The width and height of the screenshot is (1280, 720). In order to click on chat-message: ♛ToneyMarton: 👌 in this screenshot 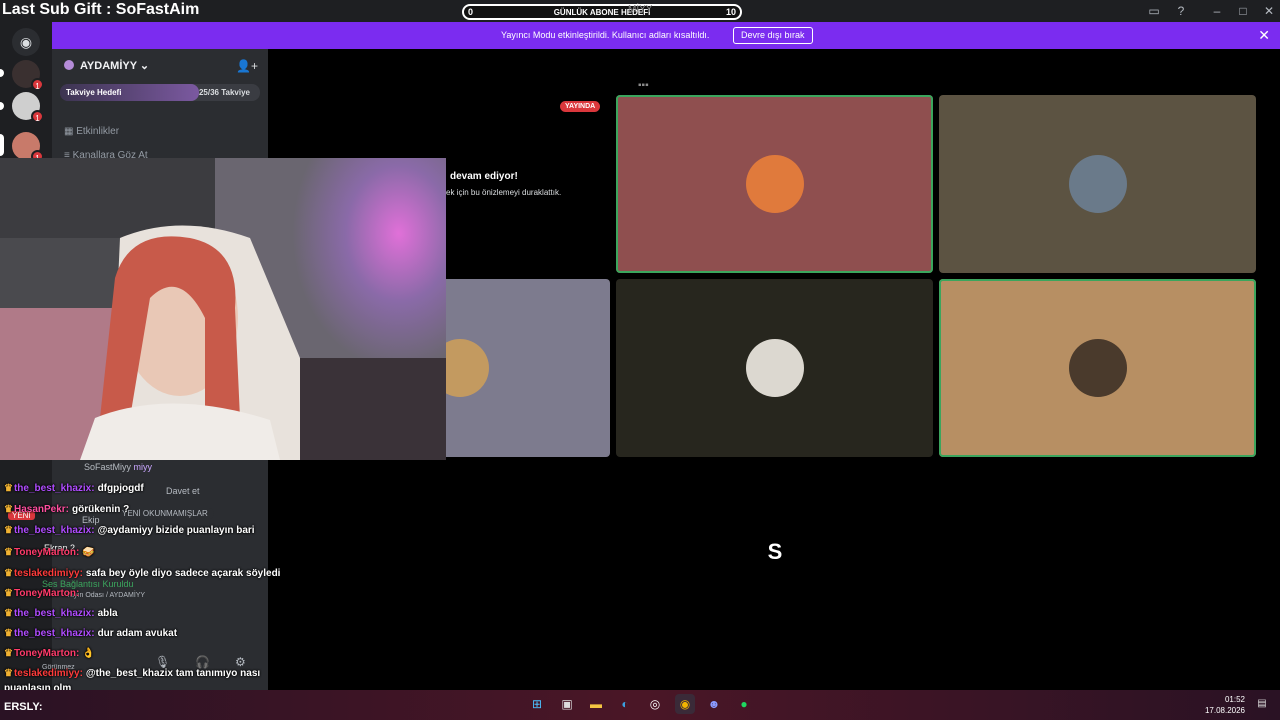, I will do `click(49, 653)`.